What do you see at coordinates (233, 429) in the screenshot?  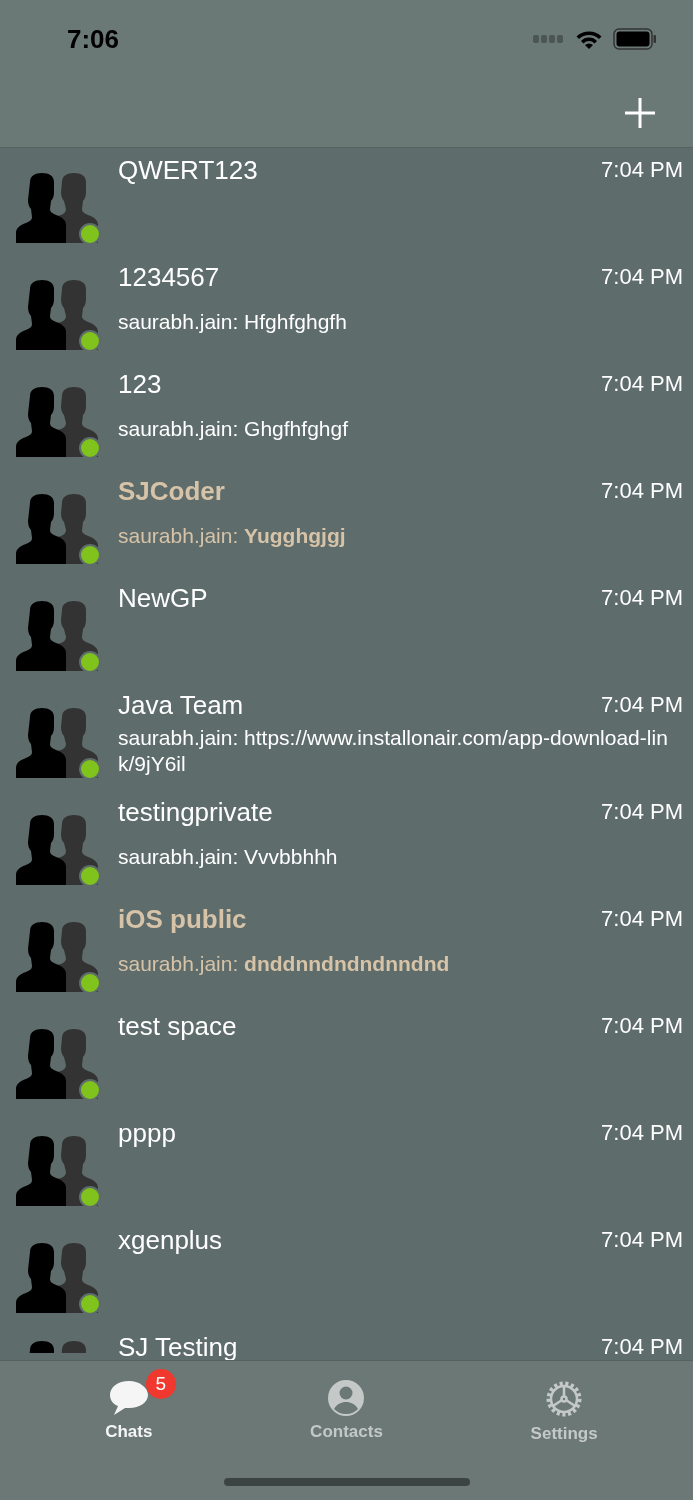 I see `message-preview: saurabh.jain: Ghgfhfghgf` at bounding box center [233, 429].